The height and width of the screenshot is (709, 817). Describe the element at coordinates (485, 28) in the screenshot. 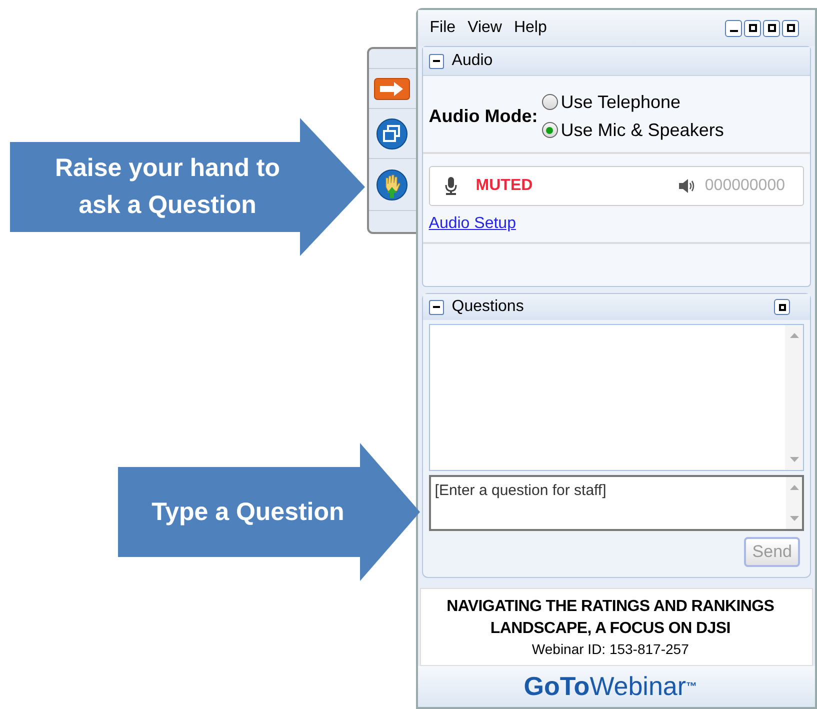

I see `menu-item: View` at that location.